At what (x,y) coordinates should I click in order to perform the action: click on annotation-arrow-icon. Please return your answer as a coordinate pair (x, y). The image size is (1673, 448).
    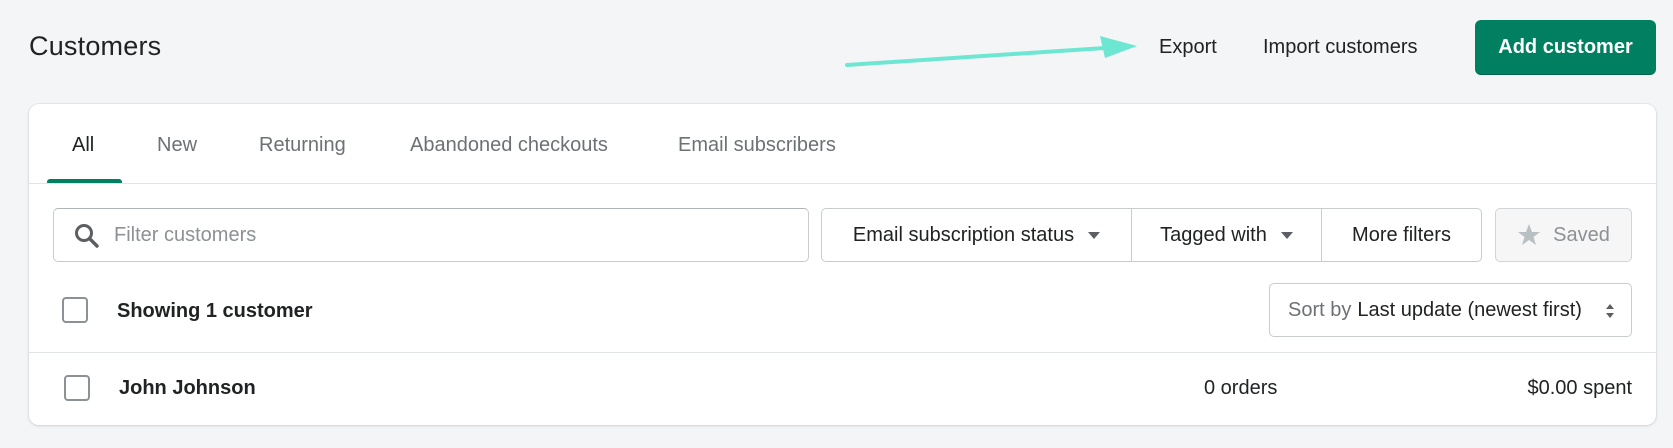
    Looking at the image, I should click on (991, 51).